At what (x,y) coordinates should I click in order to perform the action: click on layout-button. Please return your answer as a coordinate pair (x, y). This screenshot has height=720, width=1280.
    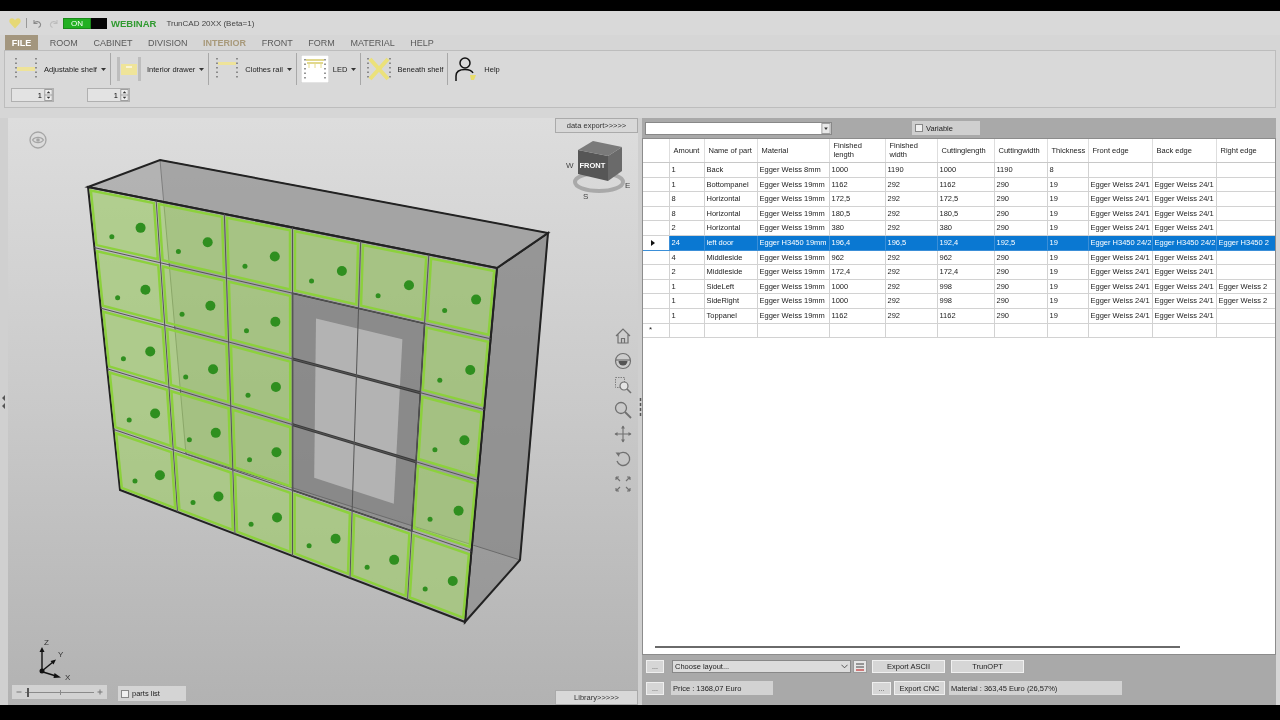
    Looking at the image, I should click on (860, 666).